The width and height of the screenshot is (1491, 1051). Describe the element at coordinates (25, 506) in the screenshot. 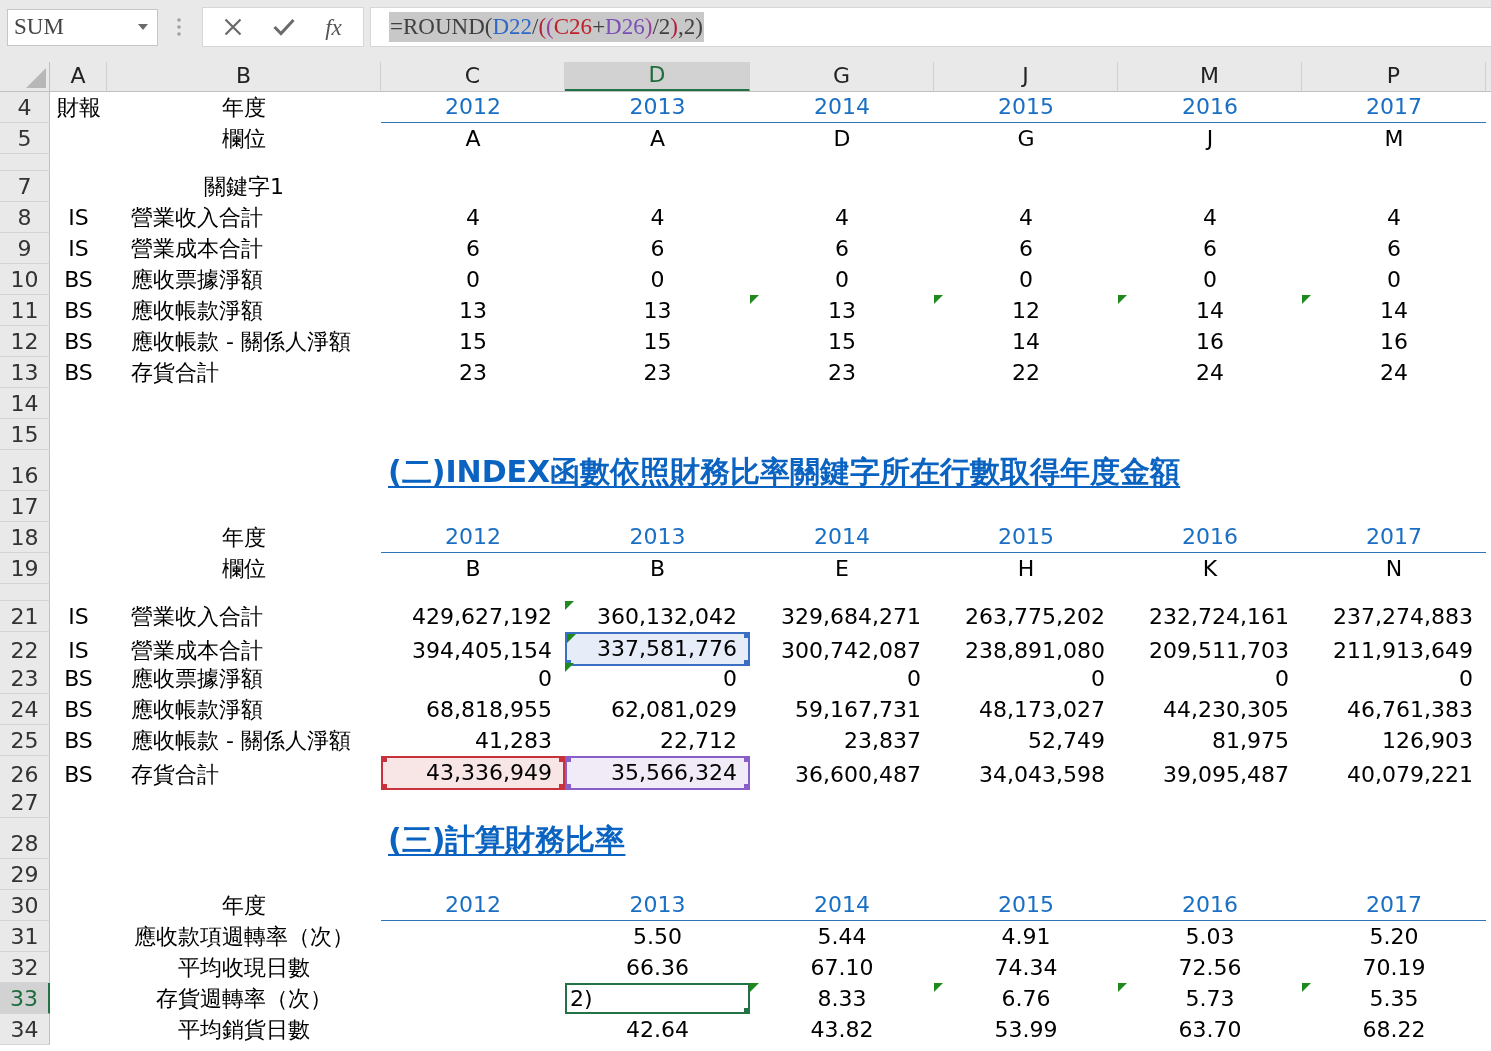

I see `row-header: 17` at that location.